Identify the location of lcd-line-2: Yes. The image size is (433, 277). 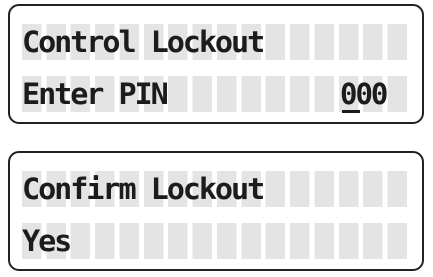
(217, 241).